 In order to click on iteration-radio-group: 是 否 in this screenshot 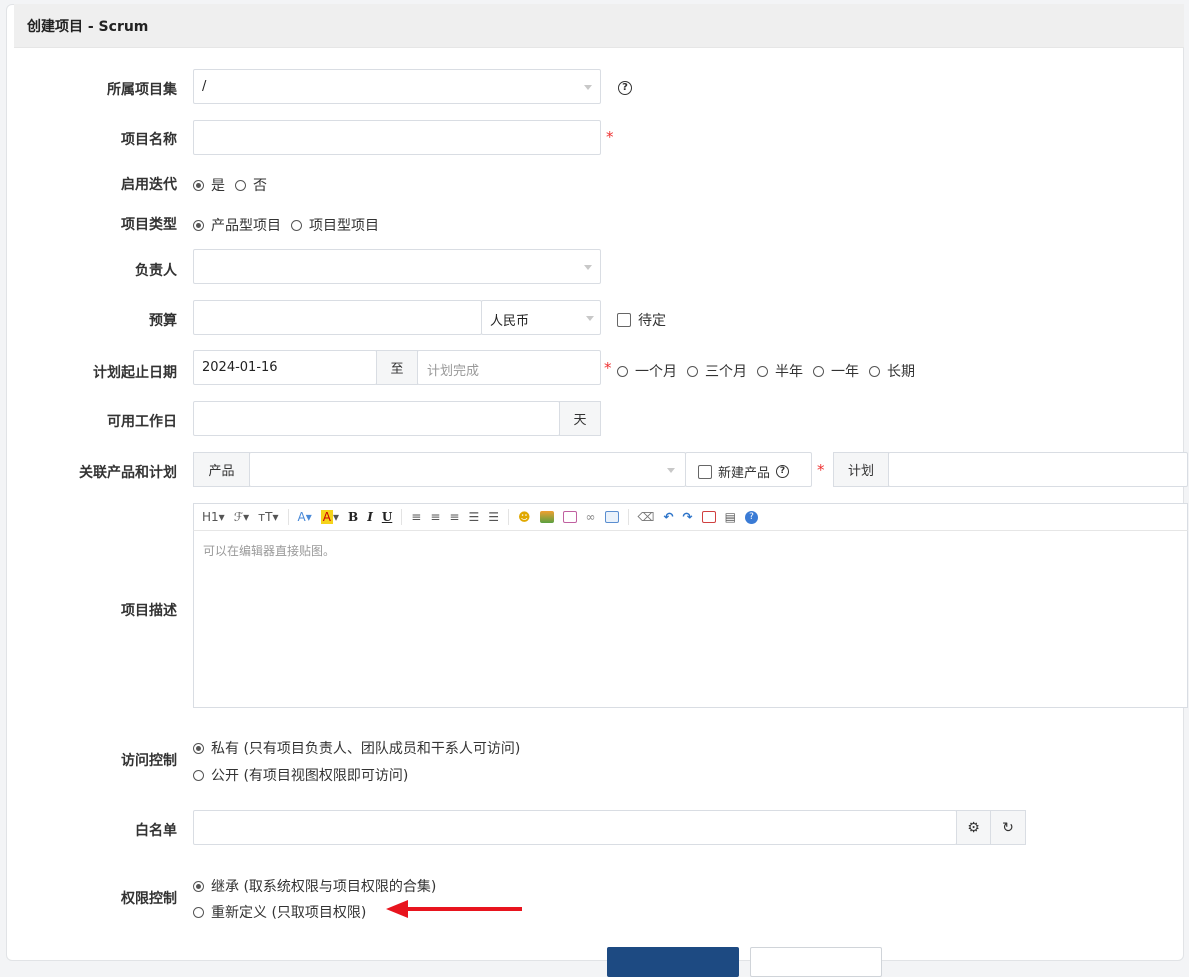, I will do `click(230, 185)`.